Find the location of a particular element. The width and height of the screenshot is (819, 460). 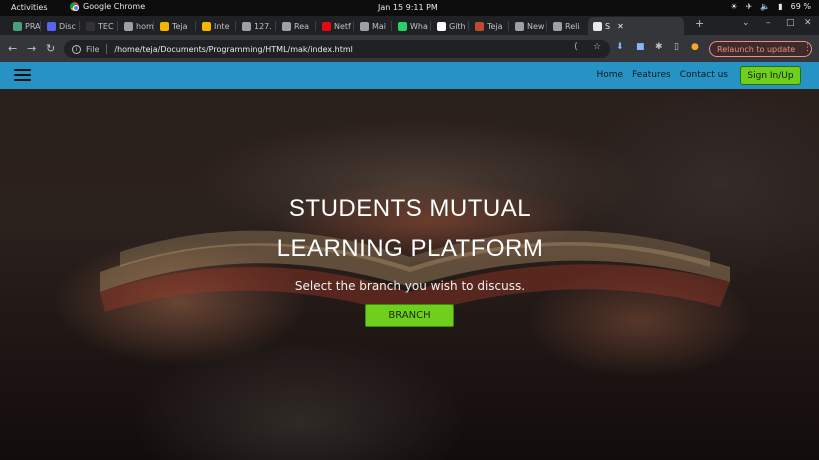

info-icon: i is located at coordinates (76, 49).